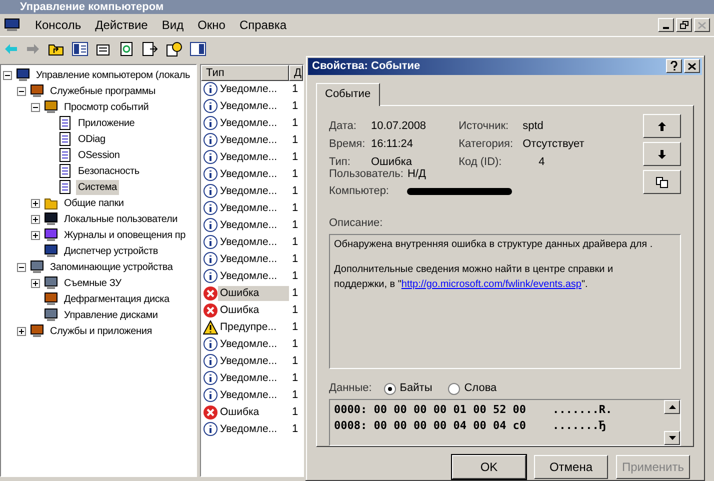 This screenshot has width=714, height=481. What do you see at coordinates (97, 187) in the screenshot?
I see `tree-item: Система` at bounding box center [97, 187].